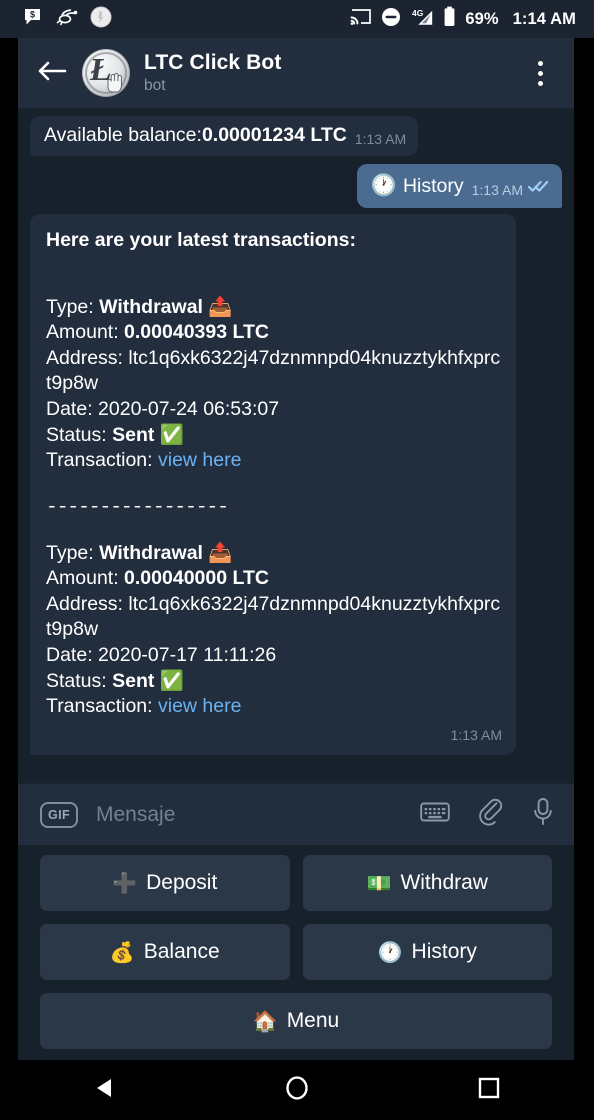 Image resolution: width=594 pixels, height=1120 pixels. Describe the element at coordinates (155, 86) in the screenshot. I see `chat-subtitle: bot` at that location.